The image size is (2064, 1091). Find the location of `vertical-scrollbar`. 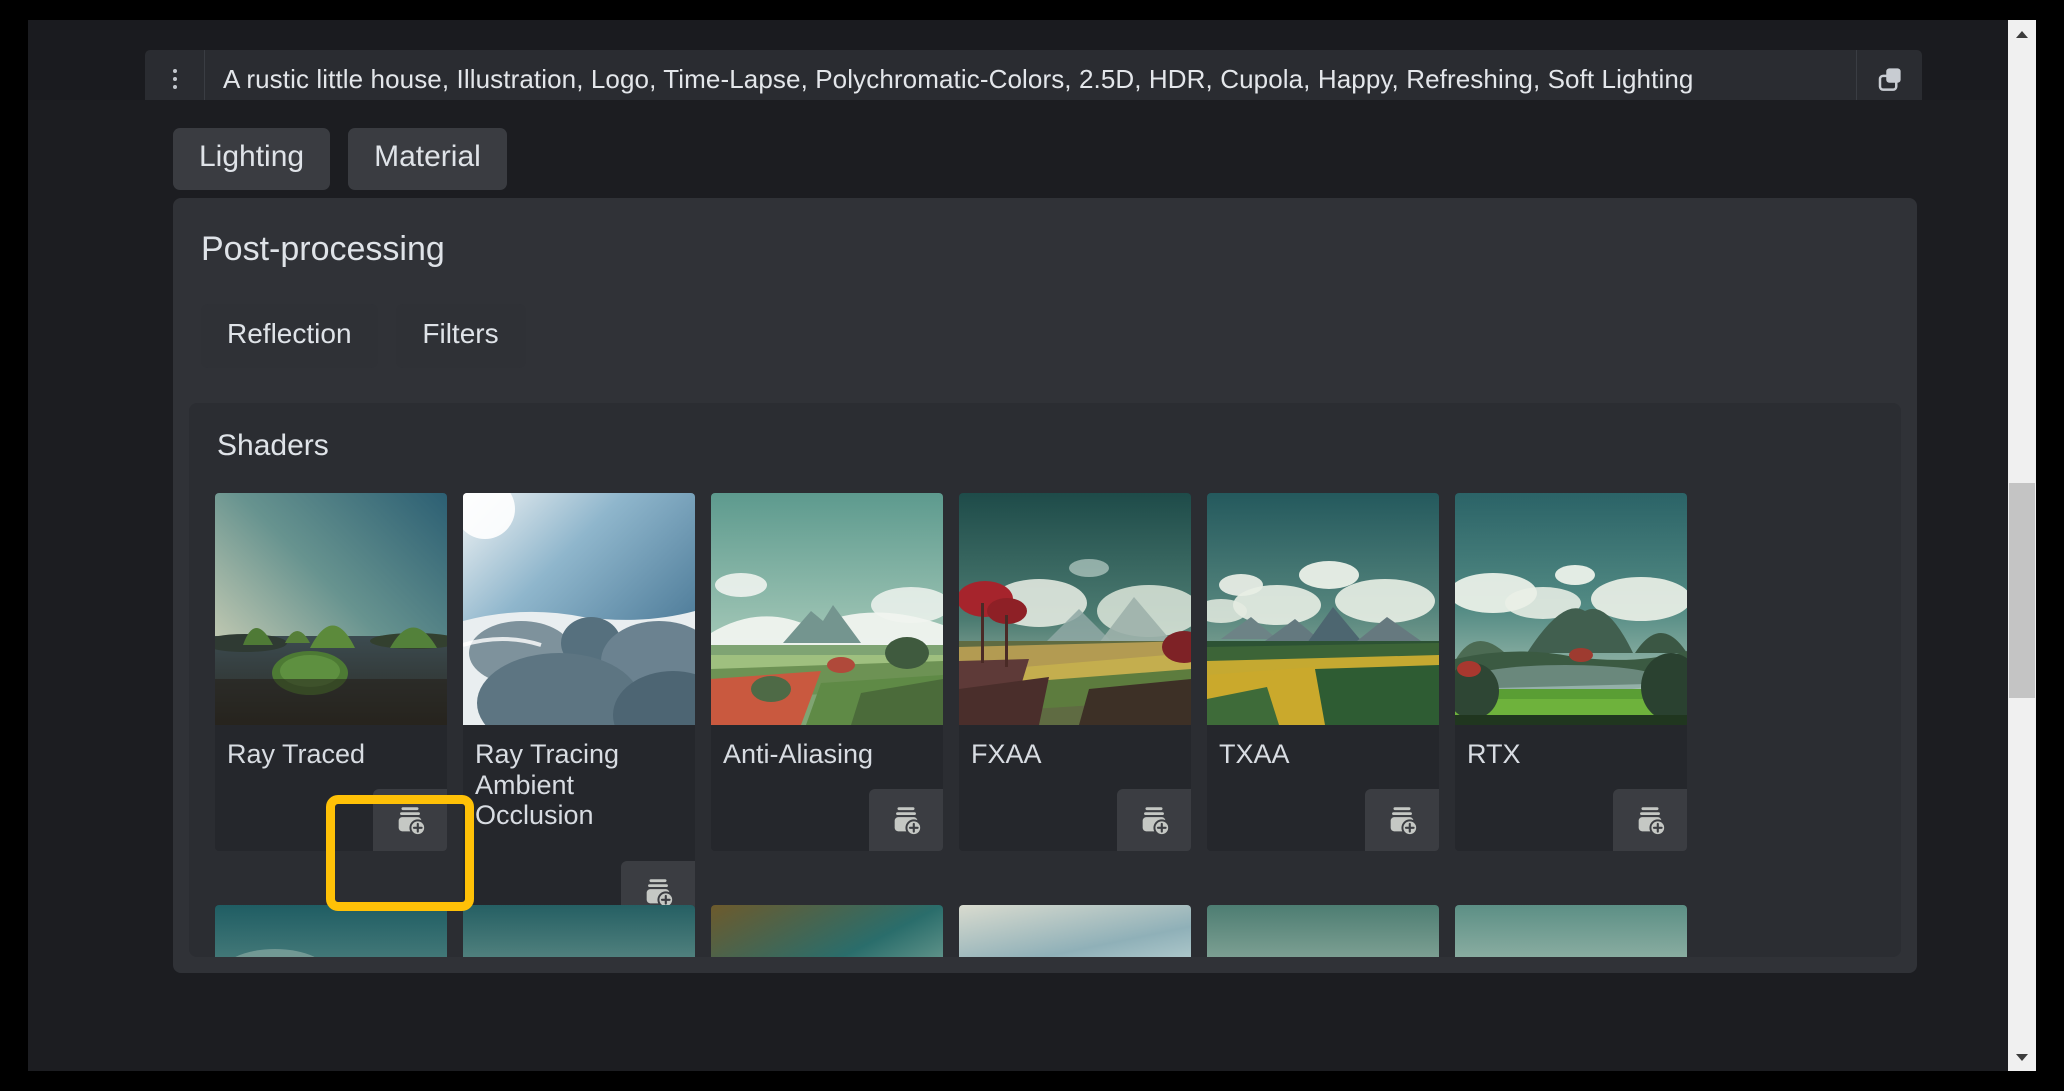

vertical-scrollbar is located at coordinates (2022, 545).